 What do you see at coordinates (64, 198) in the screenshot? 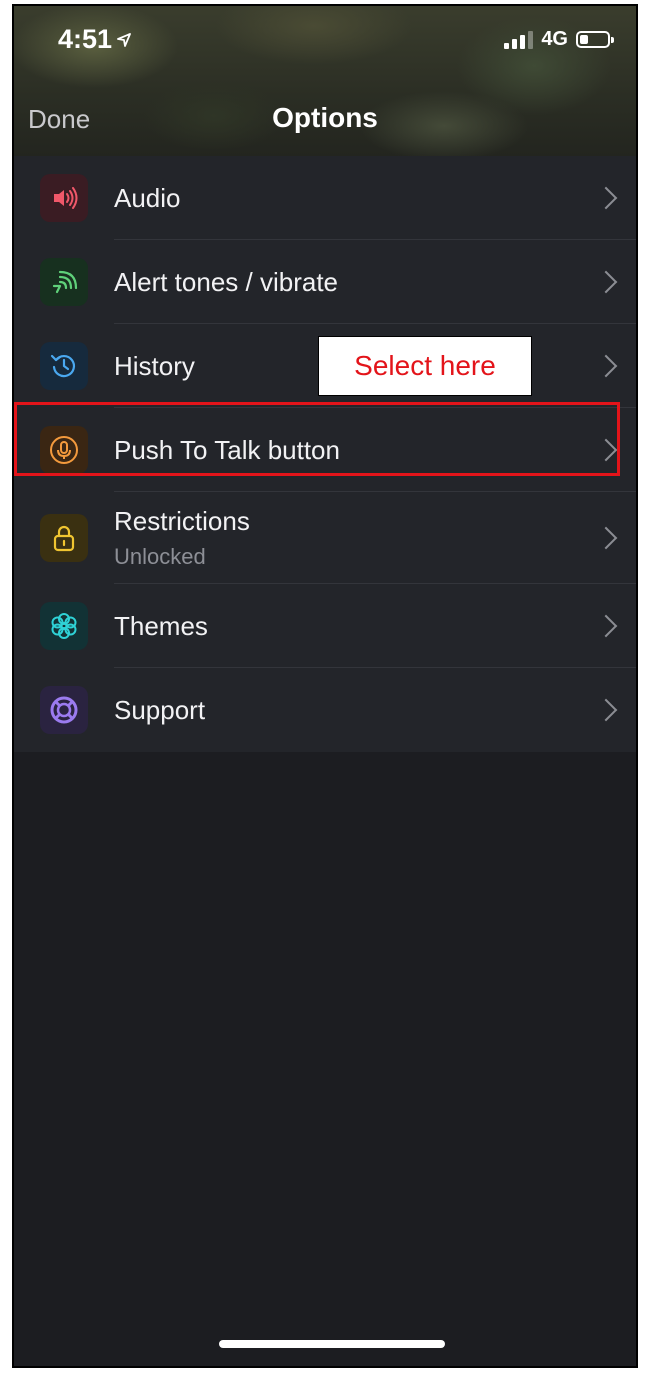
I see `speaker-icon` at bounding box center [64, 198].